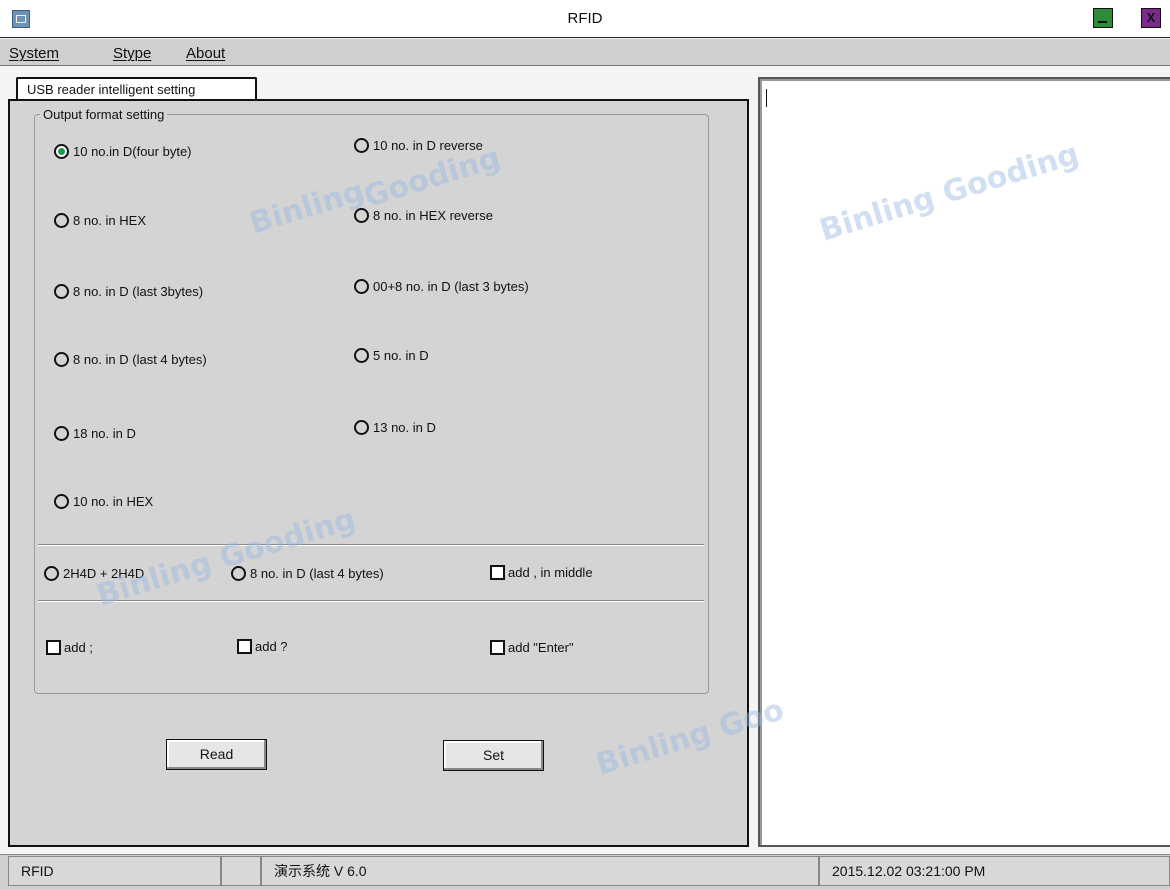 This screenshot has width=1170, height=889. What do you see at coordinates (1103, 18) in the screenshot?
I see `minimize-button` at bounding box center [1103, 18].